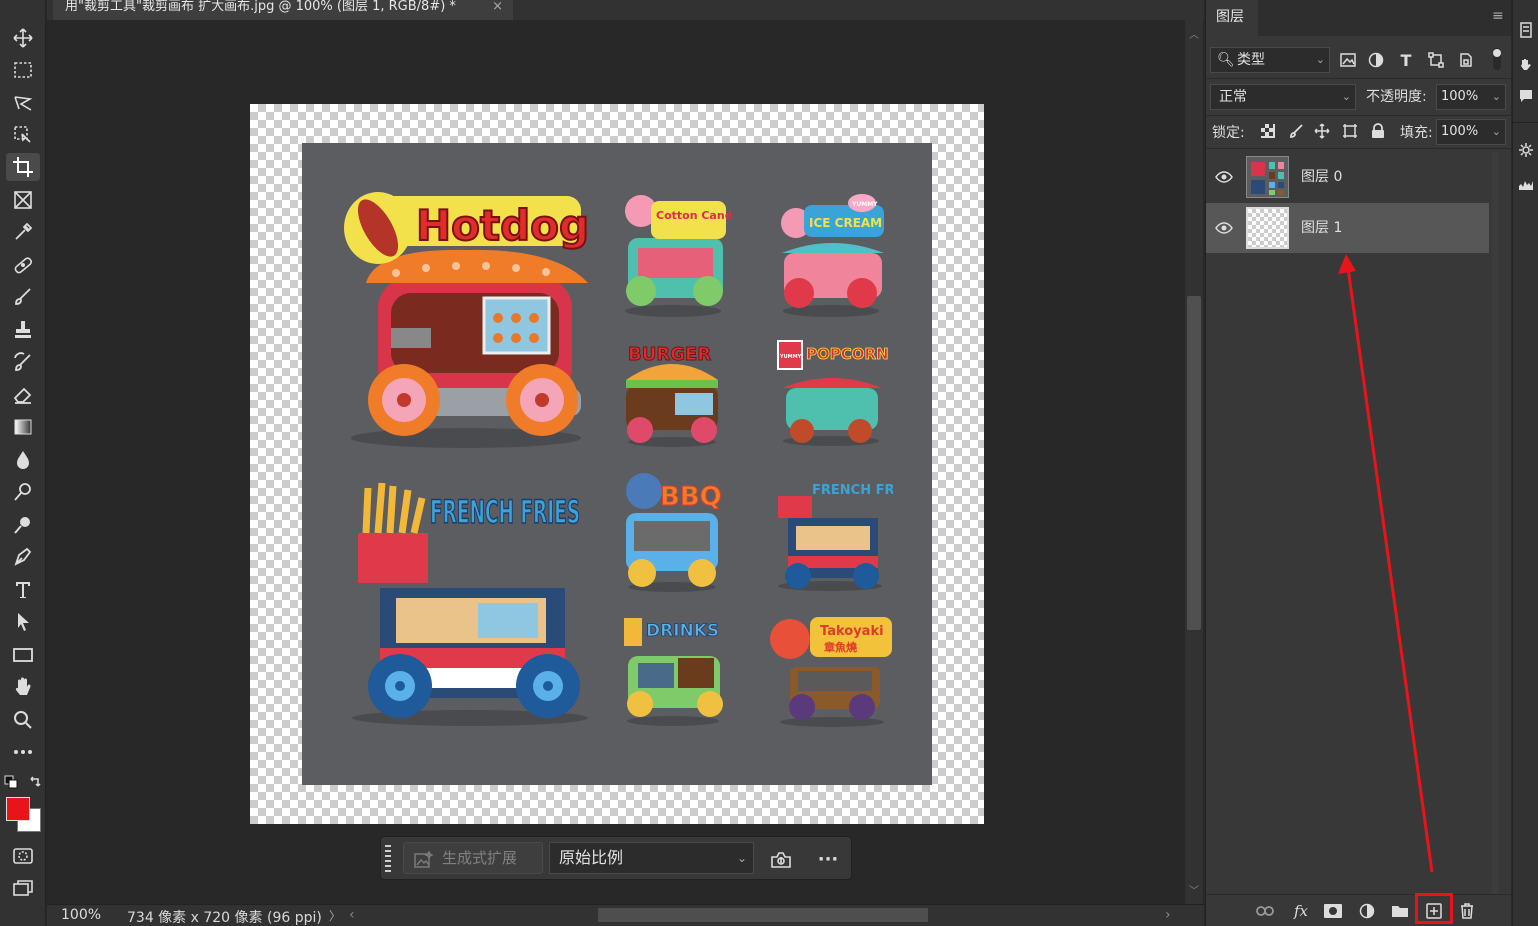 The height and width of the screenshot is (926, 1538). What do you see at coordinates (673, 672) in the screenshot?
I see `drinks-cart-illustration: DRINKS` at bounding box center [673, 672].